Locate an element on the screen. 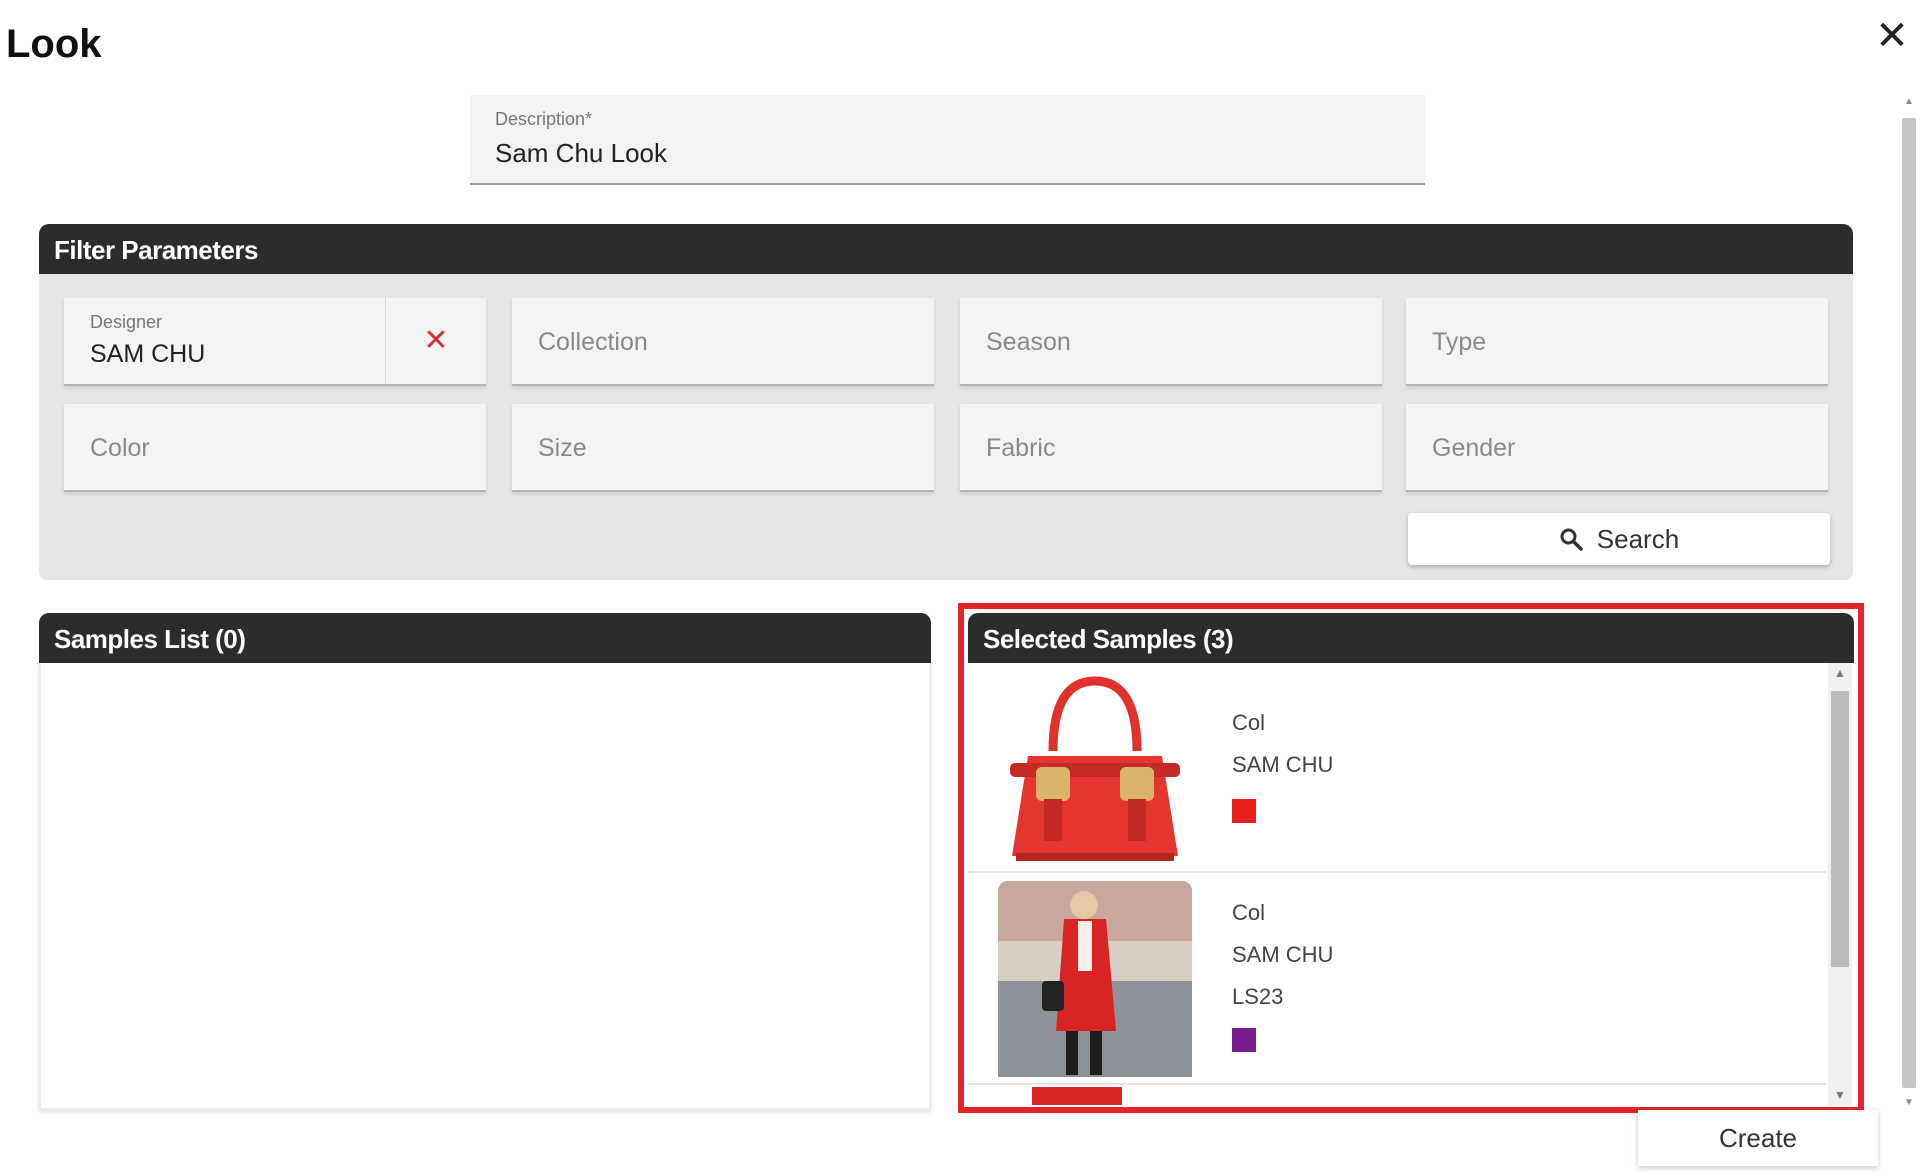  color-placeholder: Color is located at coordinates (120, 448).